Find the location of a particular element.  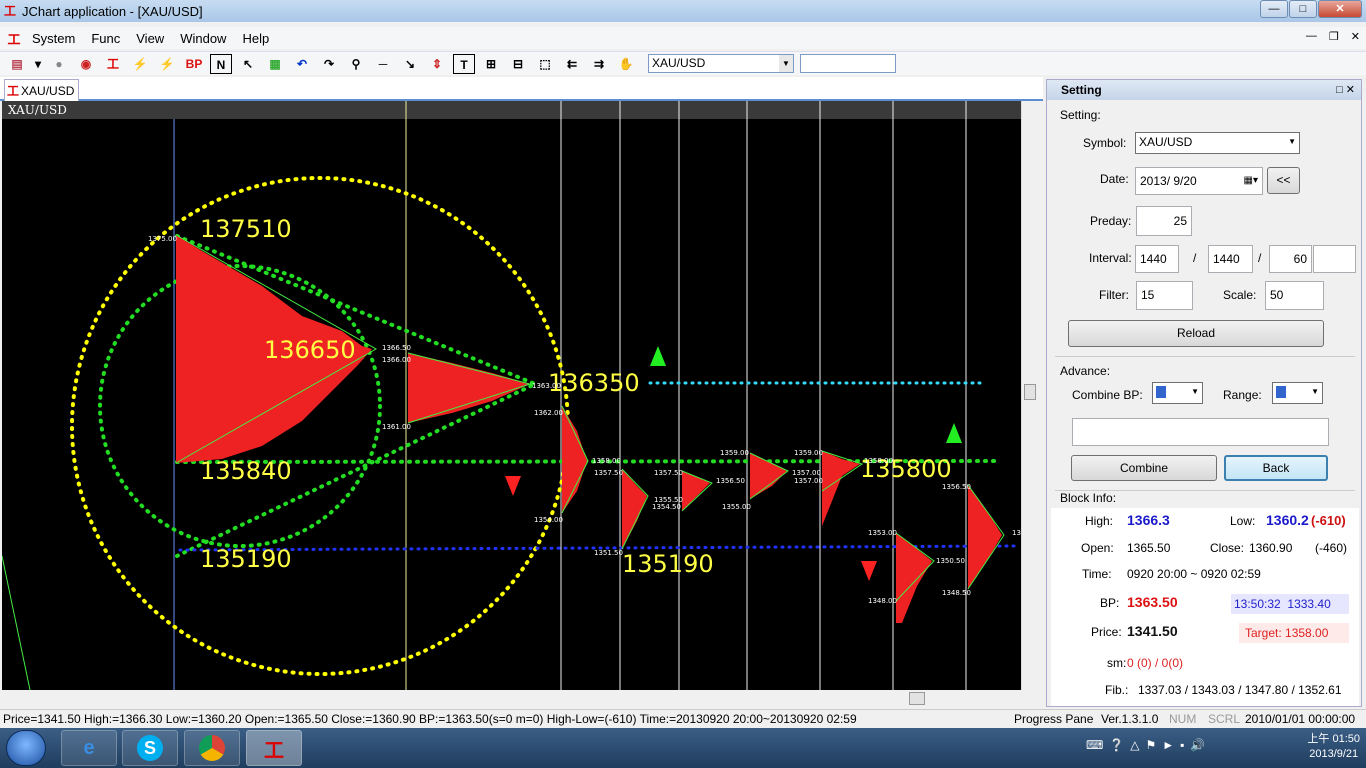

scroll-right-icon: ⇉ is located at coordinates (599, 64).